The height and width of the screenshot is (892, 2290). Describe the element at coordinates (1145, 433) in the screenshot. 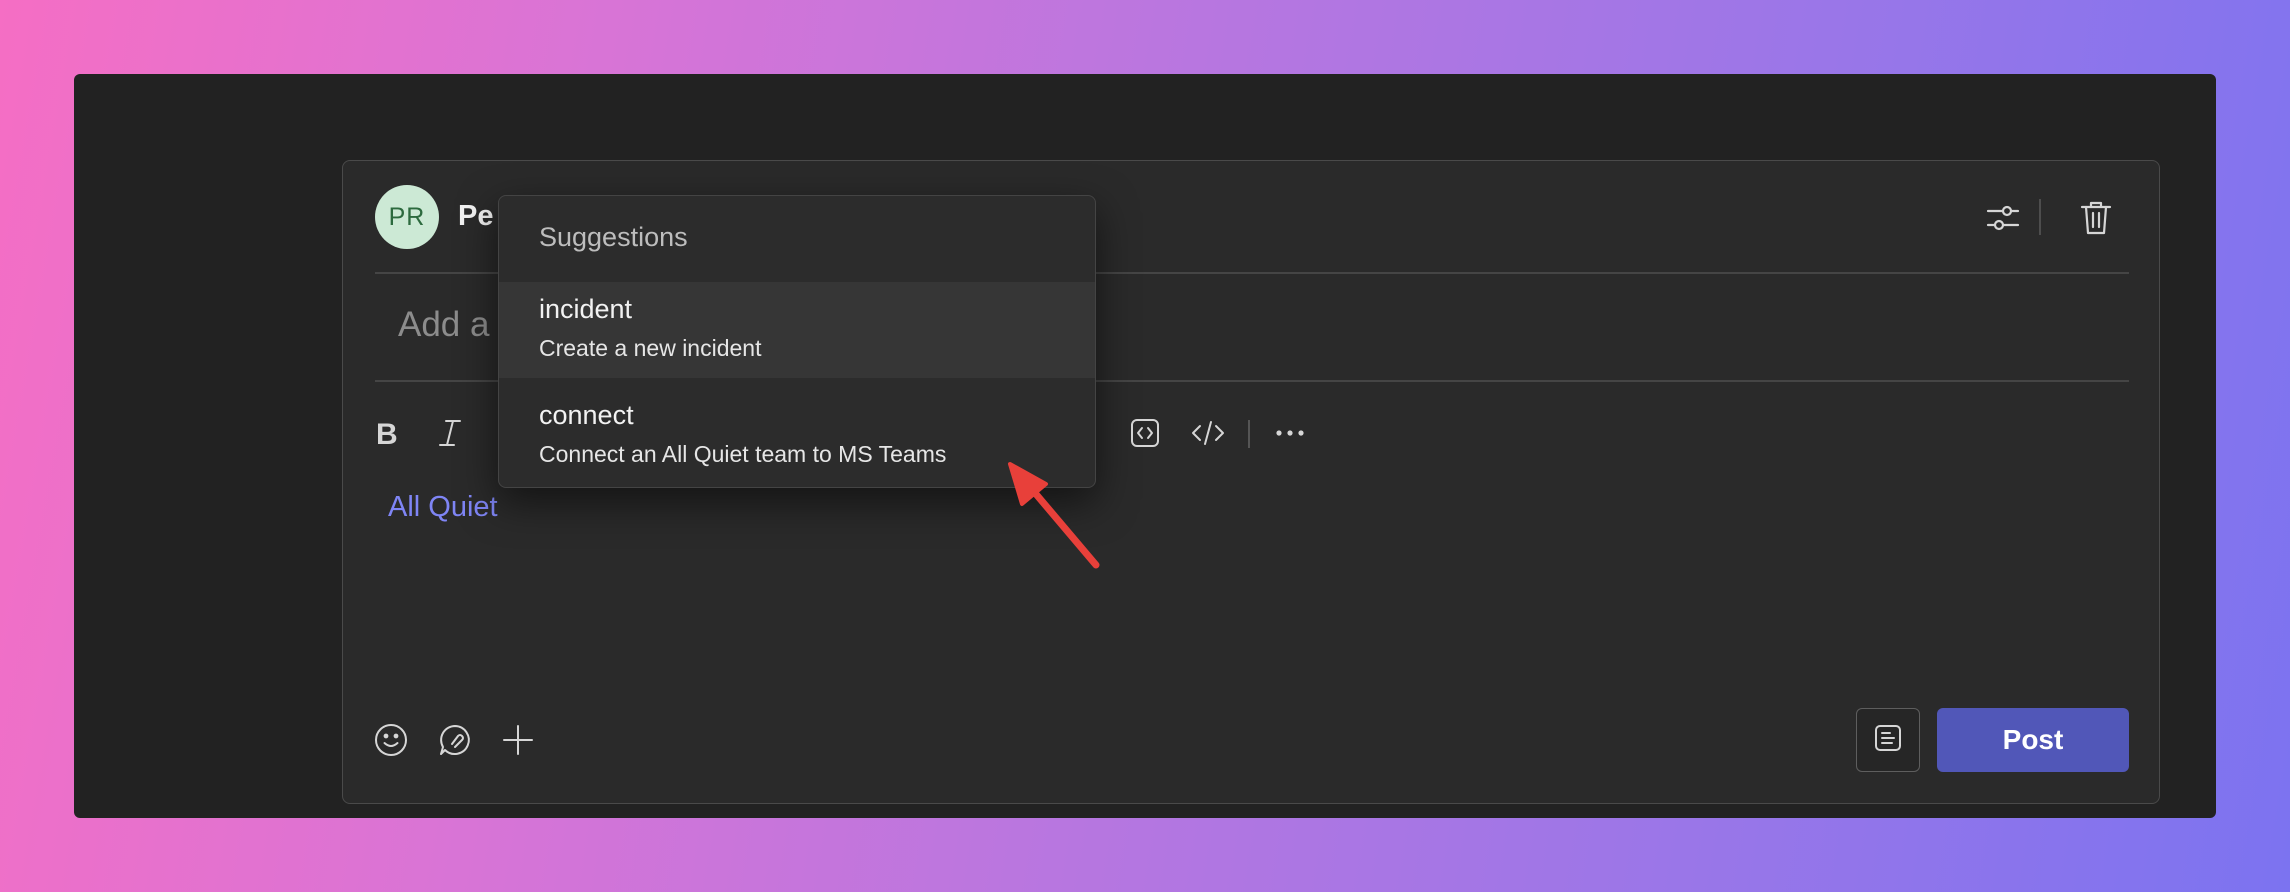

I see `code-snippet-icon` at that location.